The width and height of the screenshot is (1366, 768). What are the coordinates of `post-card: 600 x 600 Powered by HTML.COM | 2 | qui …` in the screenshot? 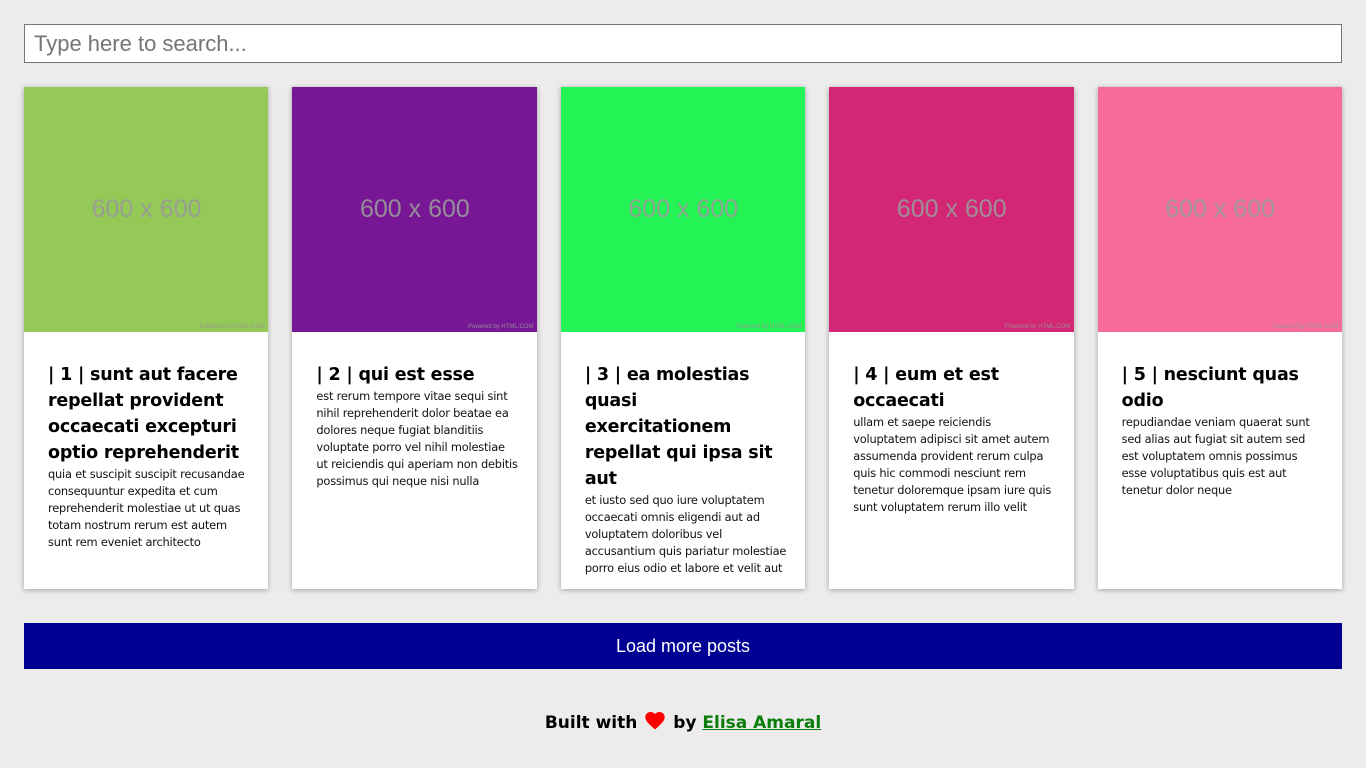 It's located at (414, 338).